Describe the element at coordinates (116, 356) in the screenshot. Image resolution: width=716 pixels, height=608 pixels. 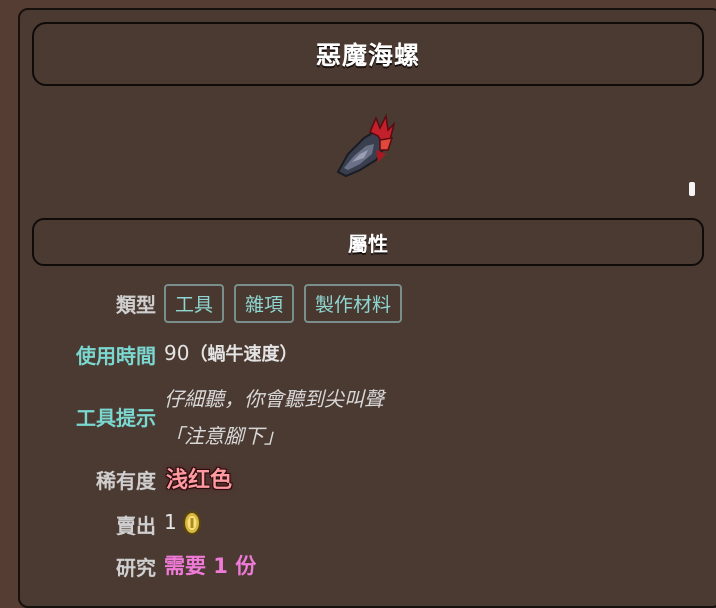
I see `use-time-label: 使用時間` at that location.